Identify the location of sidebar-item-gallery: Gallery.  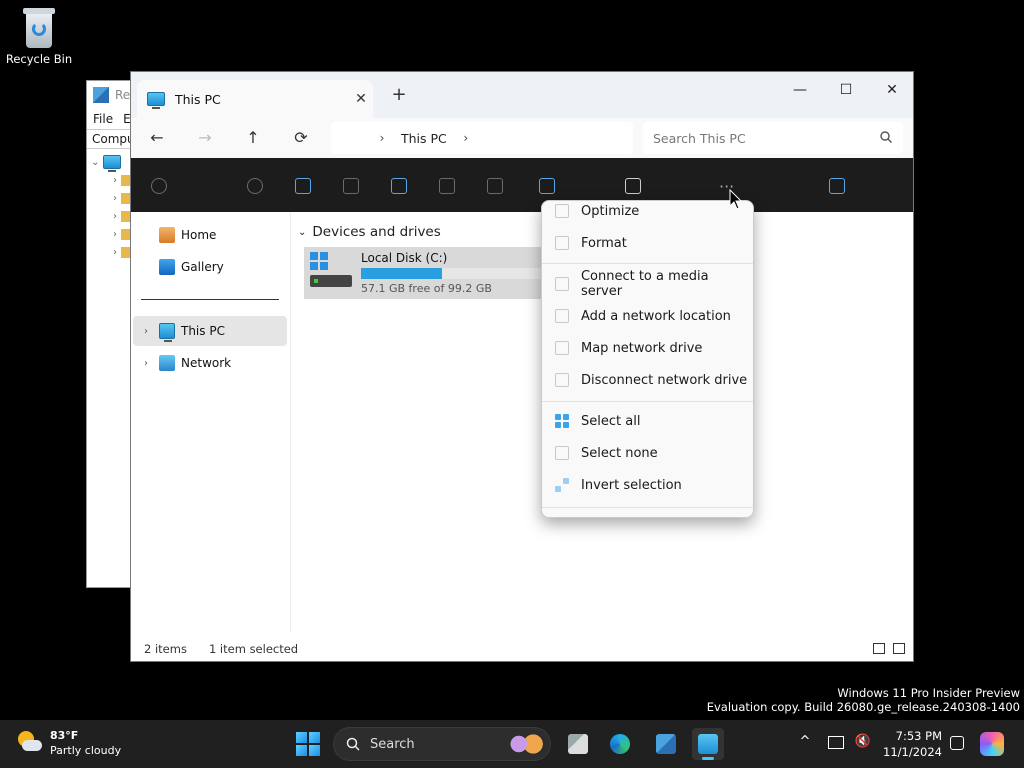
(210, 267).